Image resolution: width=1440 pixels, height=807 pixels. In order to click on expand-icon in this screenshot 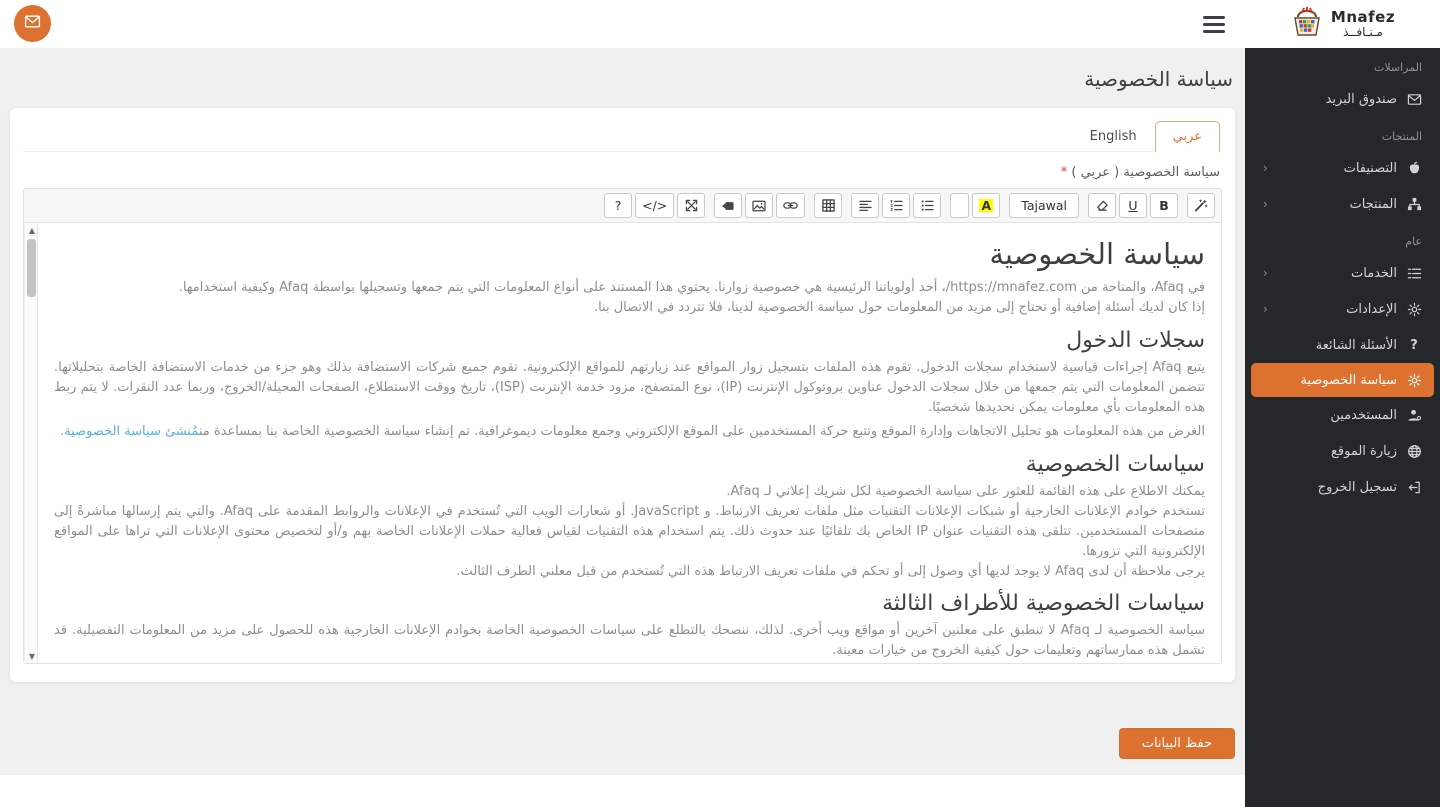, I will do `click(691, 205)`.